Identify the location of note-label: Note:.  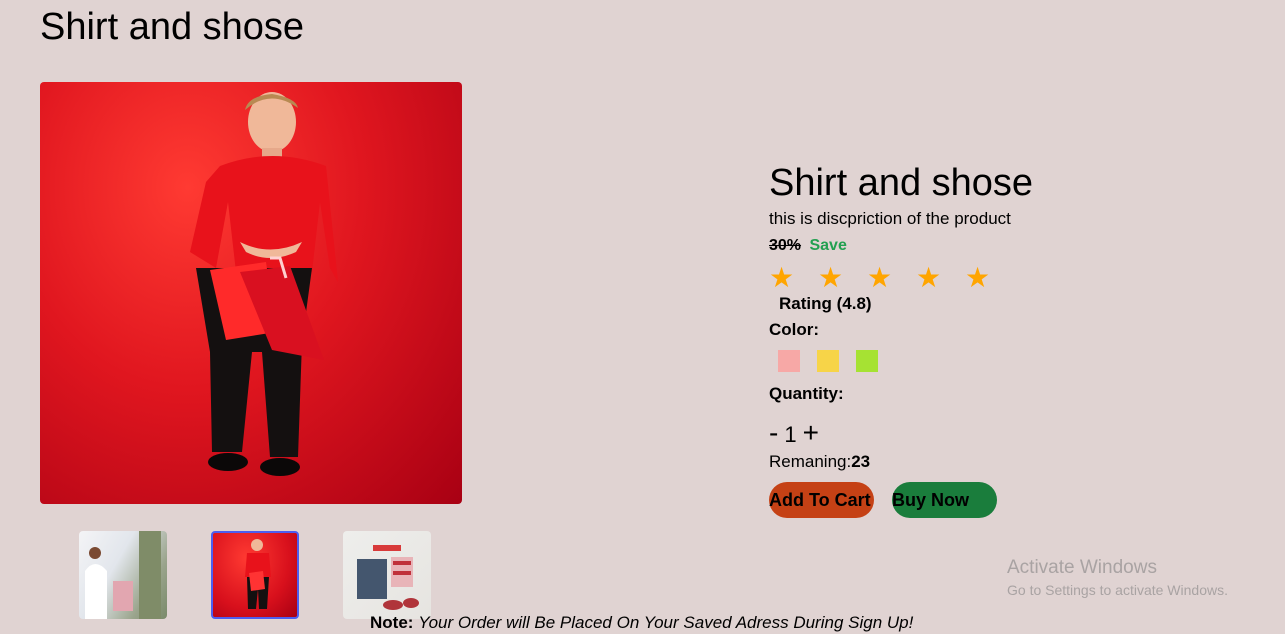
(392, 622).